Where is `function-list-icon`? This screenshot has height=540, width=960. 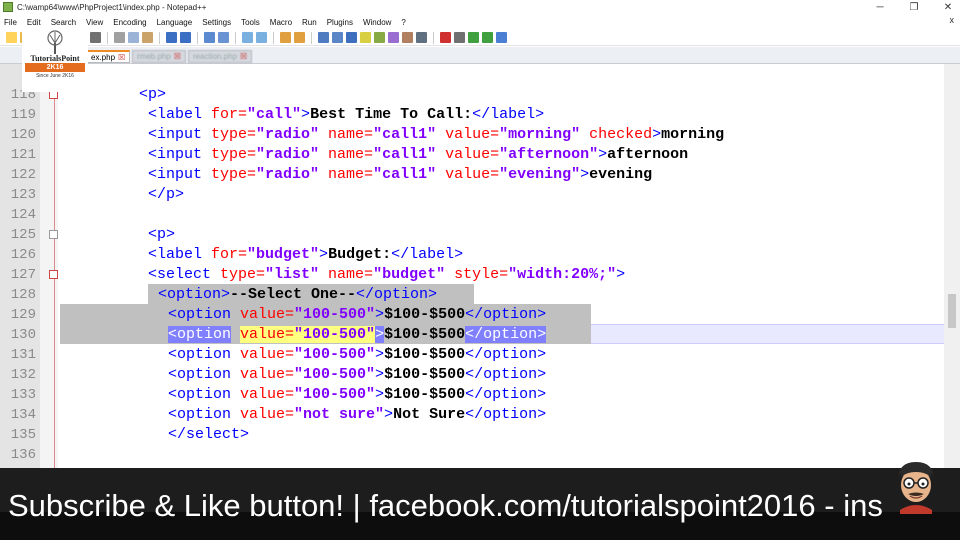 function-list-icon is located at coordinates (393, 37).